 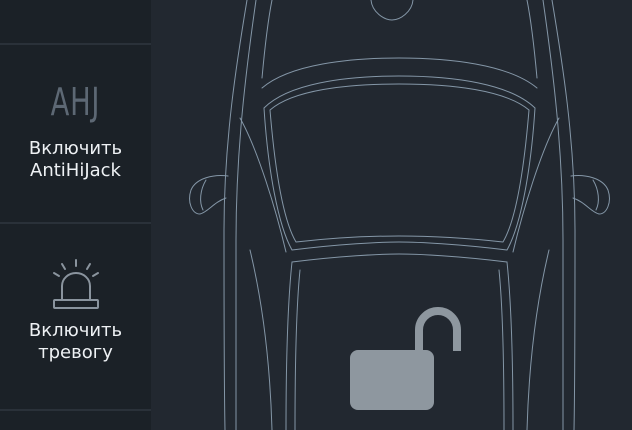 I want to click on alarm-label-line2: тревогу, so click(x=75, y=352).